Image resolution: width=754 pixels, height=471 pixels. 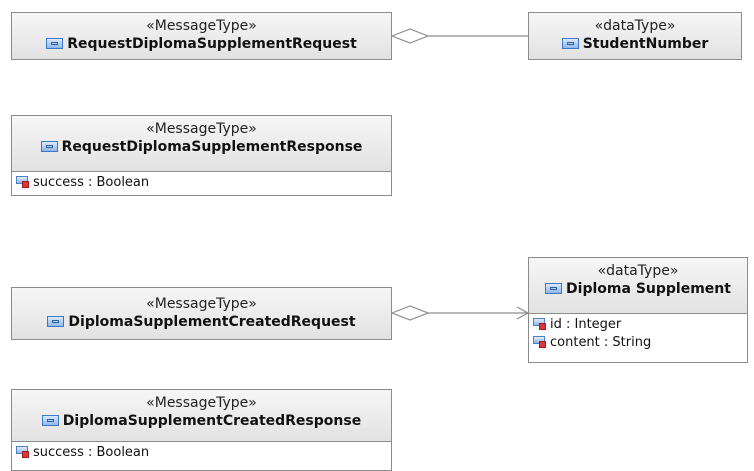 I want to click on attribute-label: content : String, so click(x=601, y=342).